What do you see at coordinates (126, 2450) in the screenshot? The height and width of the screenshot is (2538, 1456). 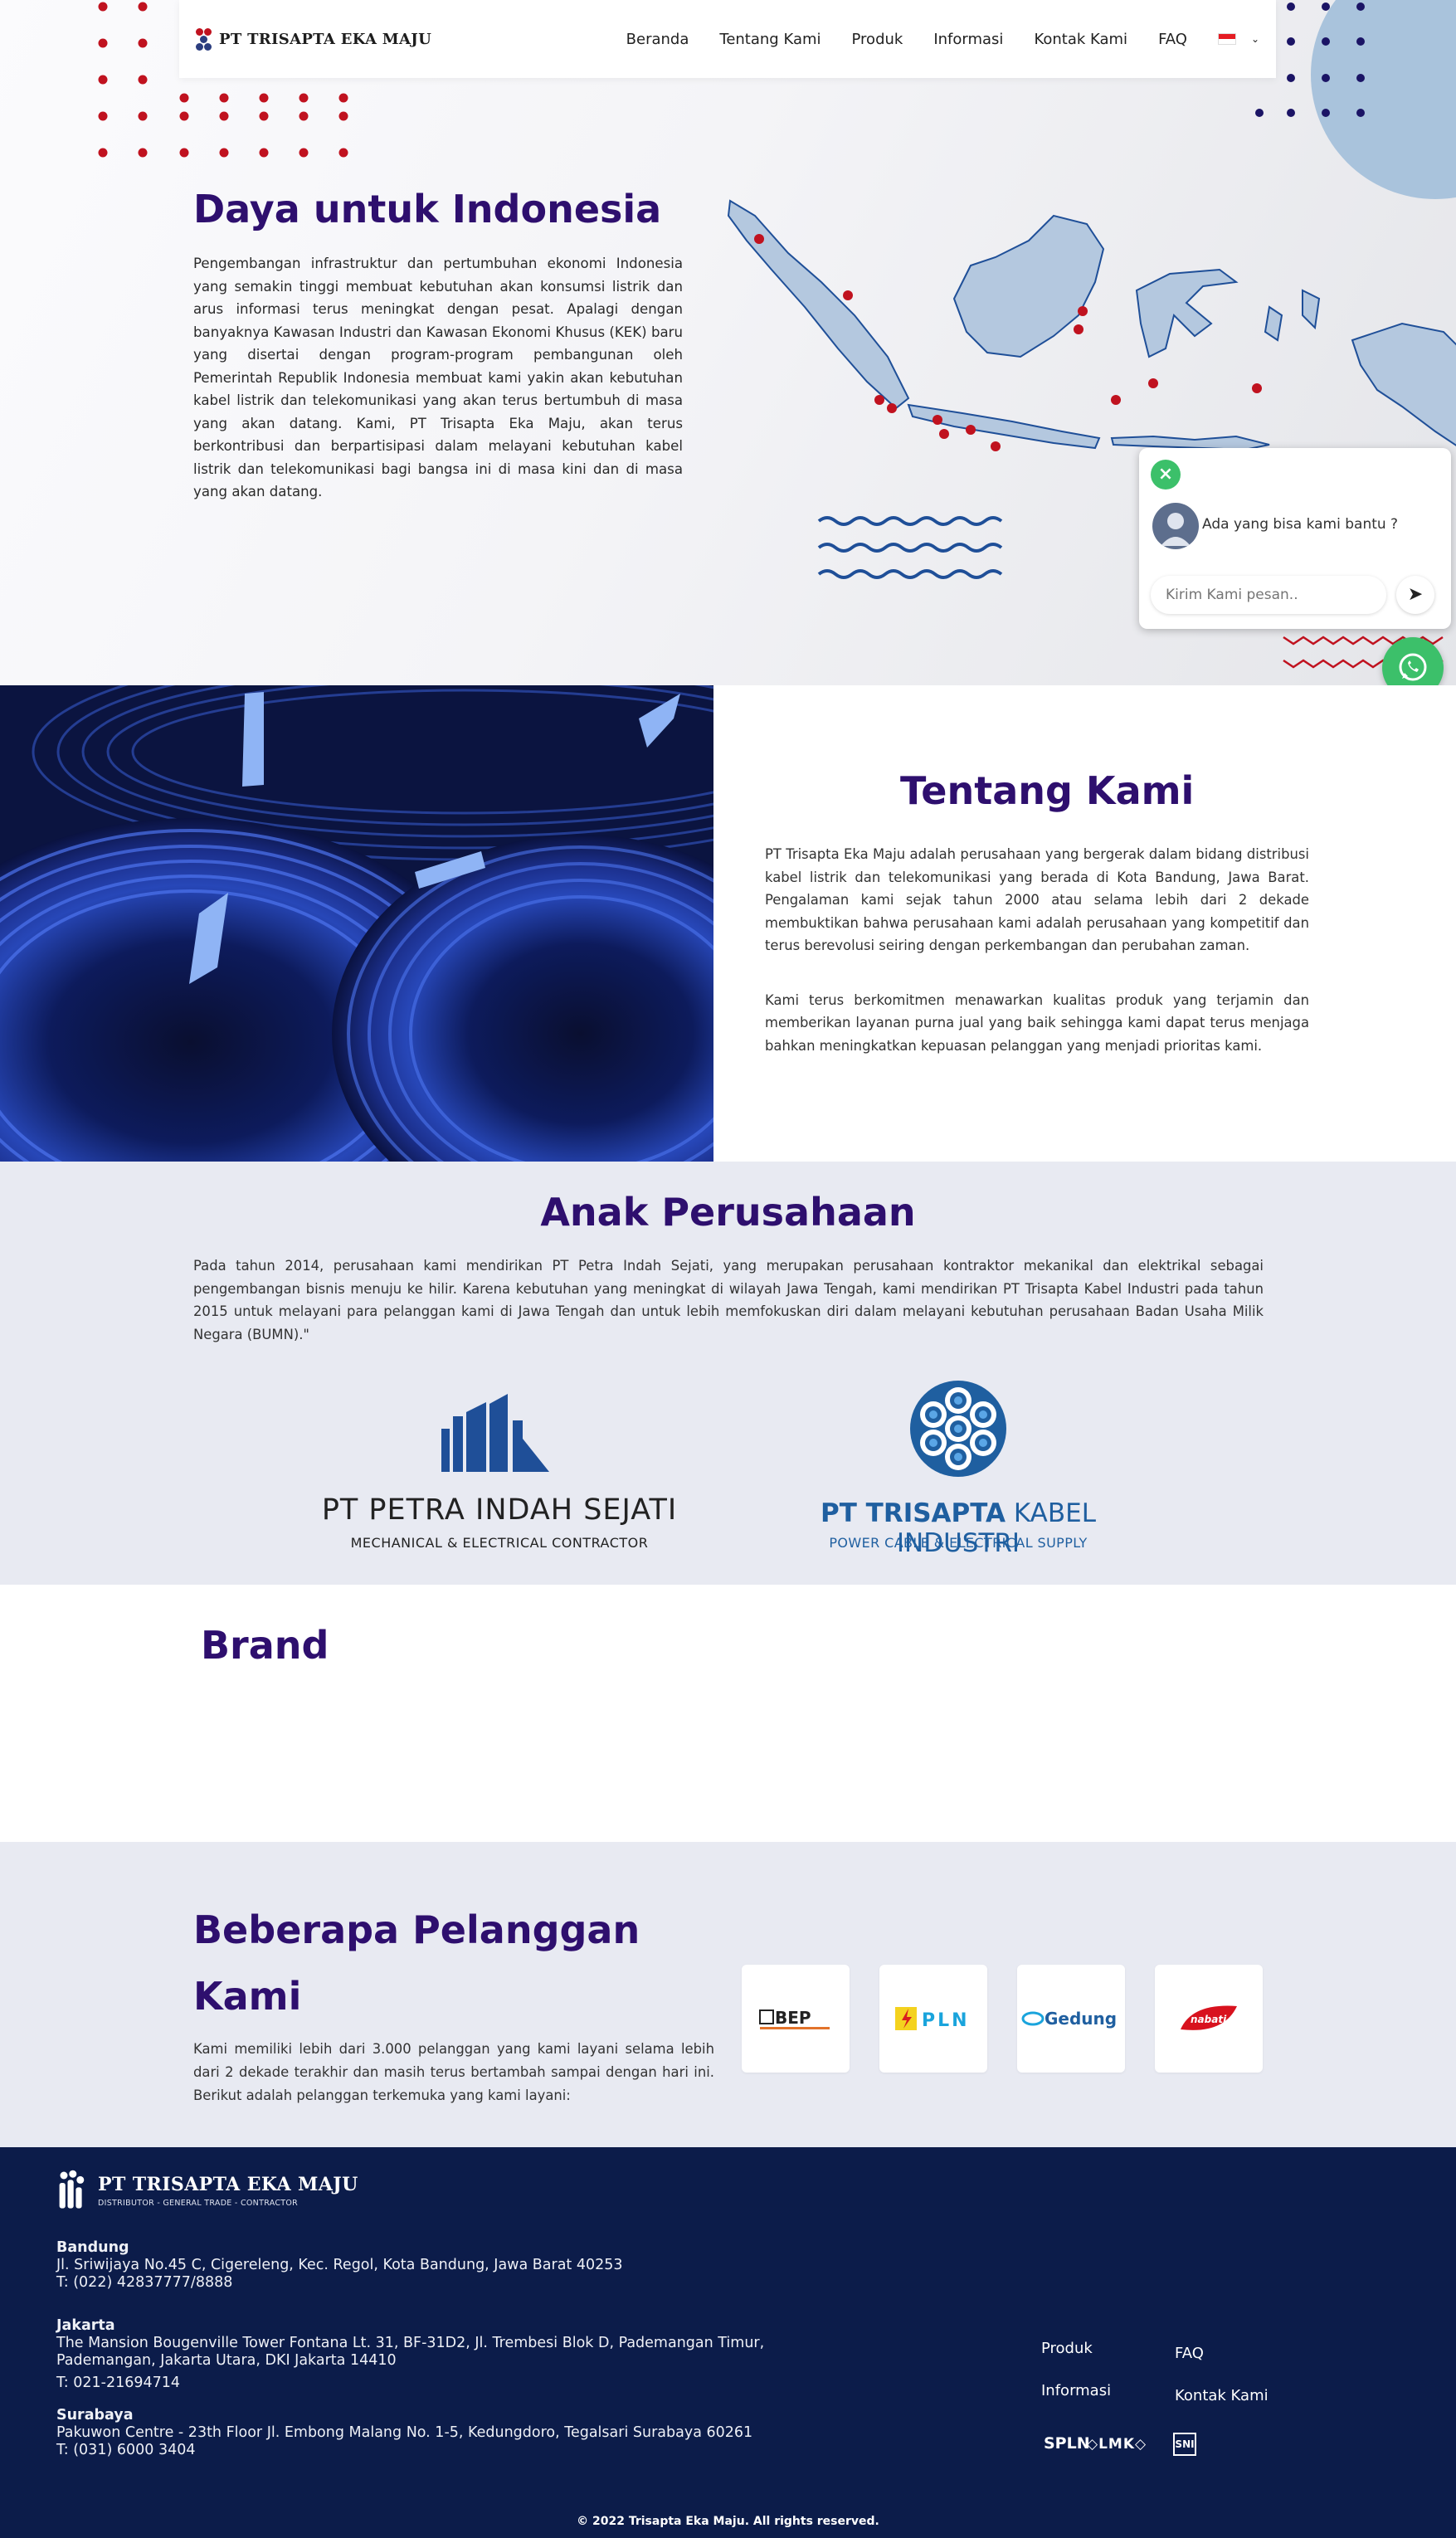 I see `office-phone: T: (031) 6000 3404` at bounding box center [126, 2450].